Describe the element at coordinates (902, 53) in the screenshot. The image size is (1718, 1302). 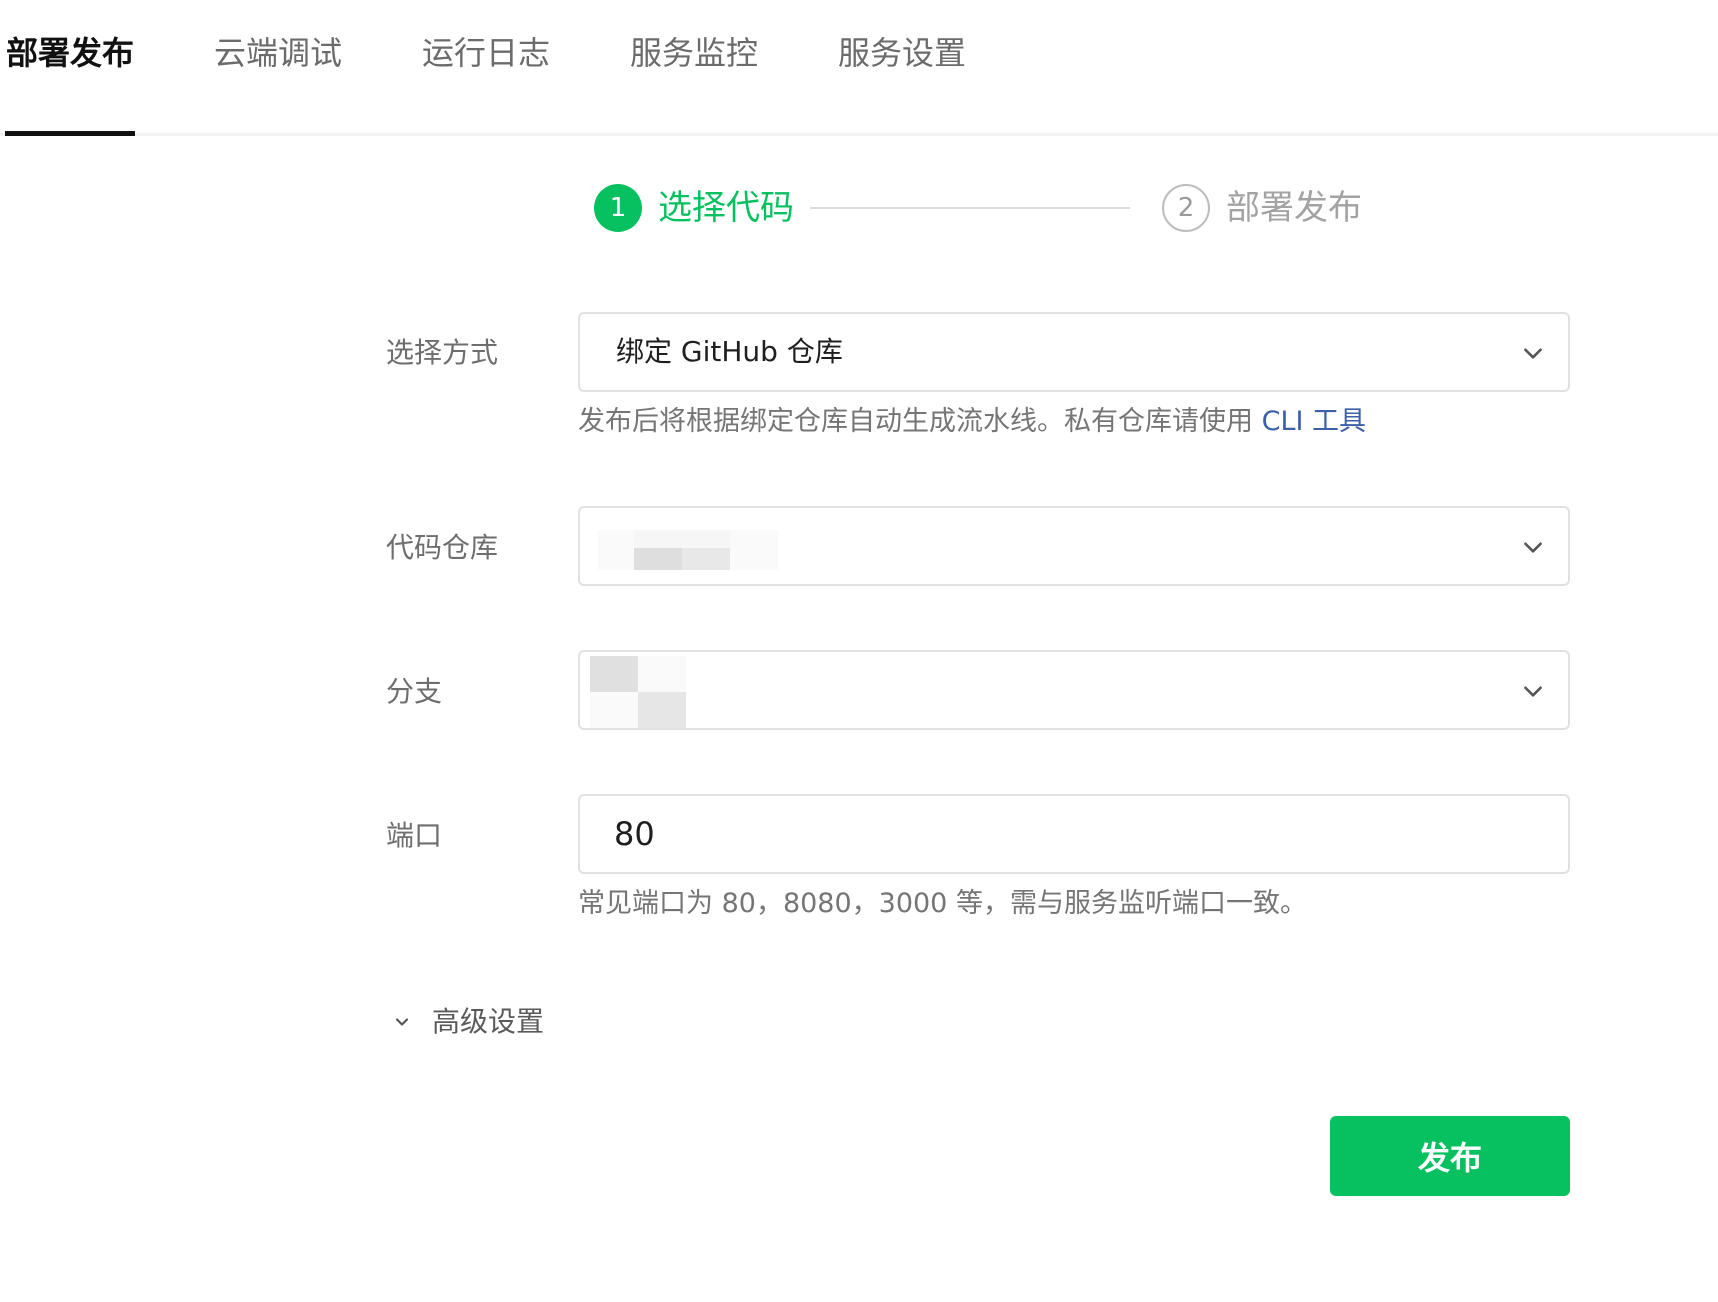
I see `tab-service-settings: 服务设置` at that location.